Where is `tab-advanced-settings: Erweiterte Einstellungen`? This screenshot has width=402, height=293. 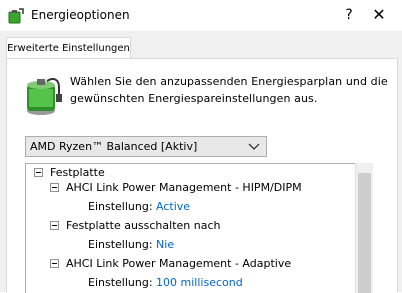 tab-advanced-settings: Erweiterte Einstellungen is located at coordinates (68, 48).